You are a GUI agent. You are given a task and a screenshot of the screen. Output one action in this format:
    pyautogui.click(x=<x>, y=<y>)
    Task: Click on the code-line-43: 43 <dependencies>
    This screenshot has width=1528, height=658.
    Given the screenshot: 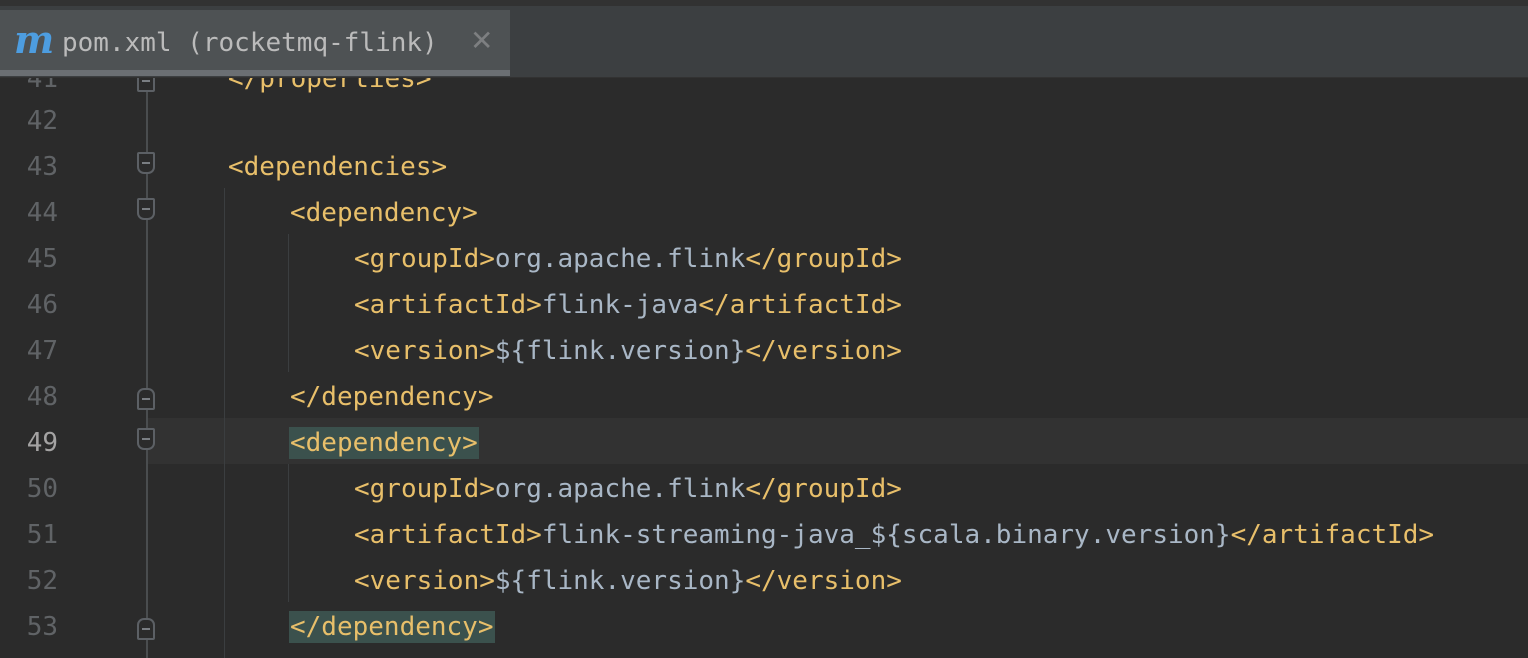 What is the action you would take?
    pyautogui.click(x=764, y=167)
    